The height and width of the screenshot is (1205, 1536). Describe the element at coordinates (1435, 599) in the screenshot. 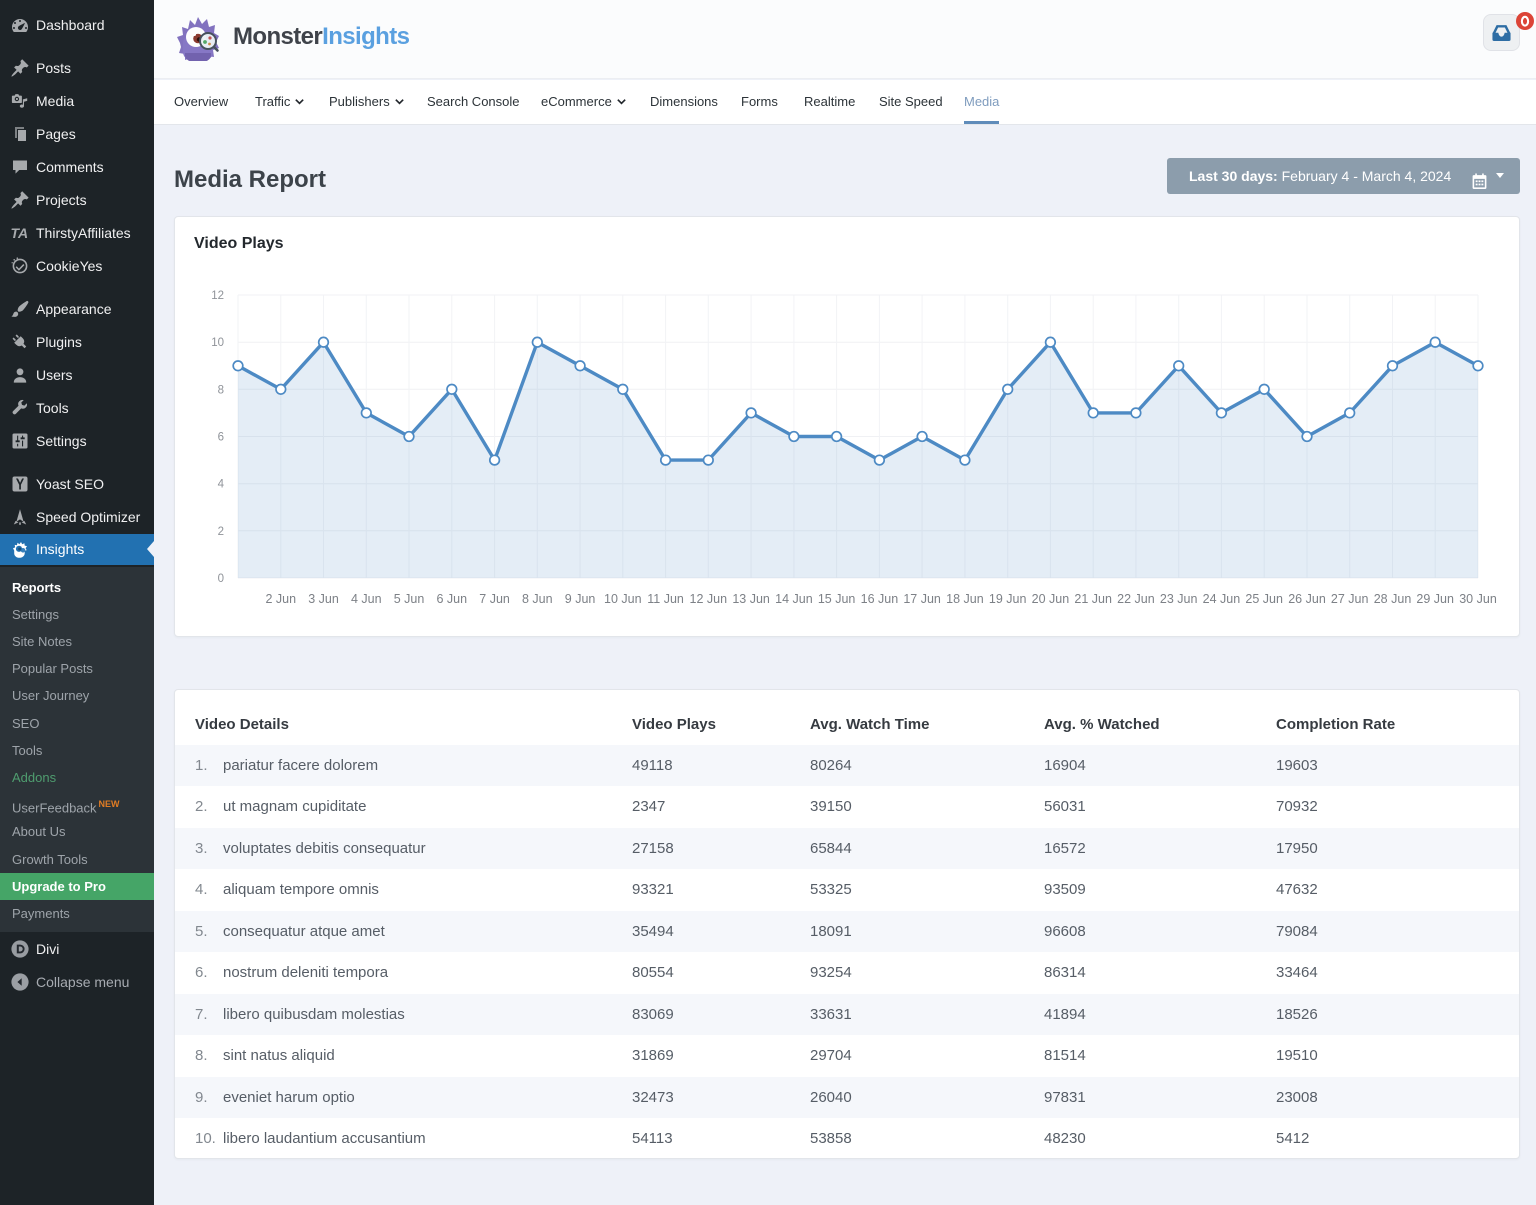

I see `svg-text: 29 Jun` at that location.